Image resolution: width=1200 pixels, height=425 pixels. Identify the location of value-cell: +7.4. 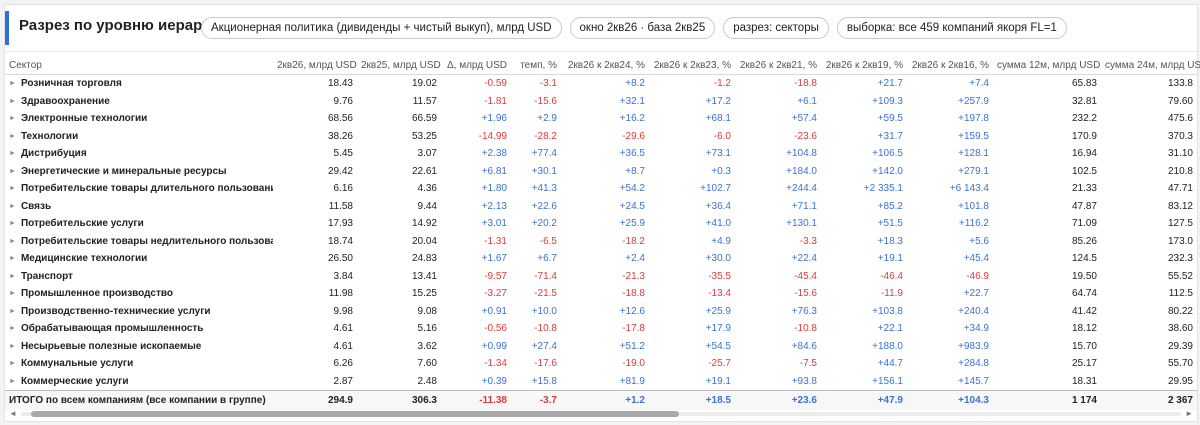
(979, 84).